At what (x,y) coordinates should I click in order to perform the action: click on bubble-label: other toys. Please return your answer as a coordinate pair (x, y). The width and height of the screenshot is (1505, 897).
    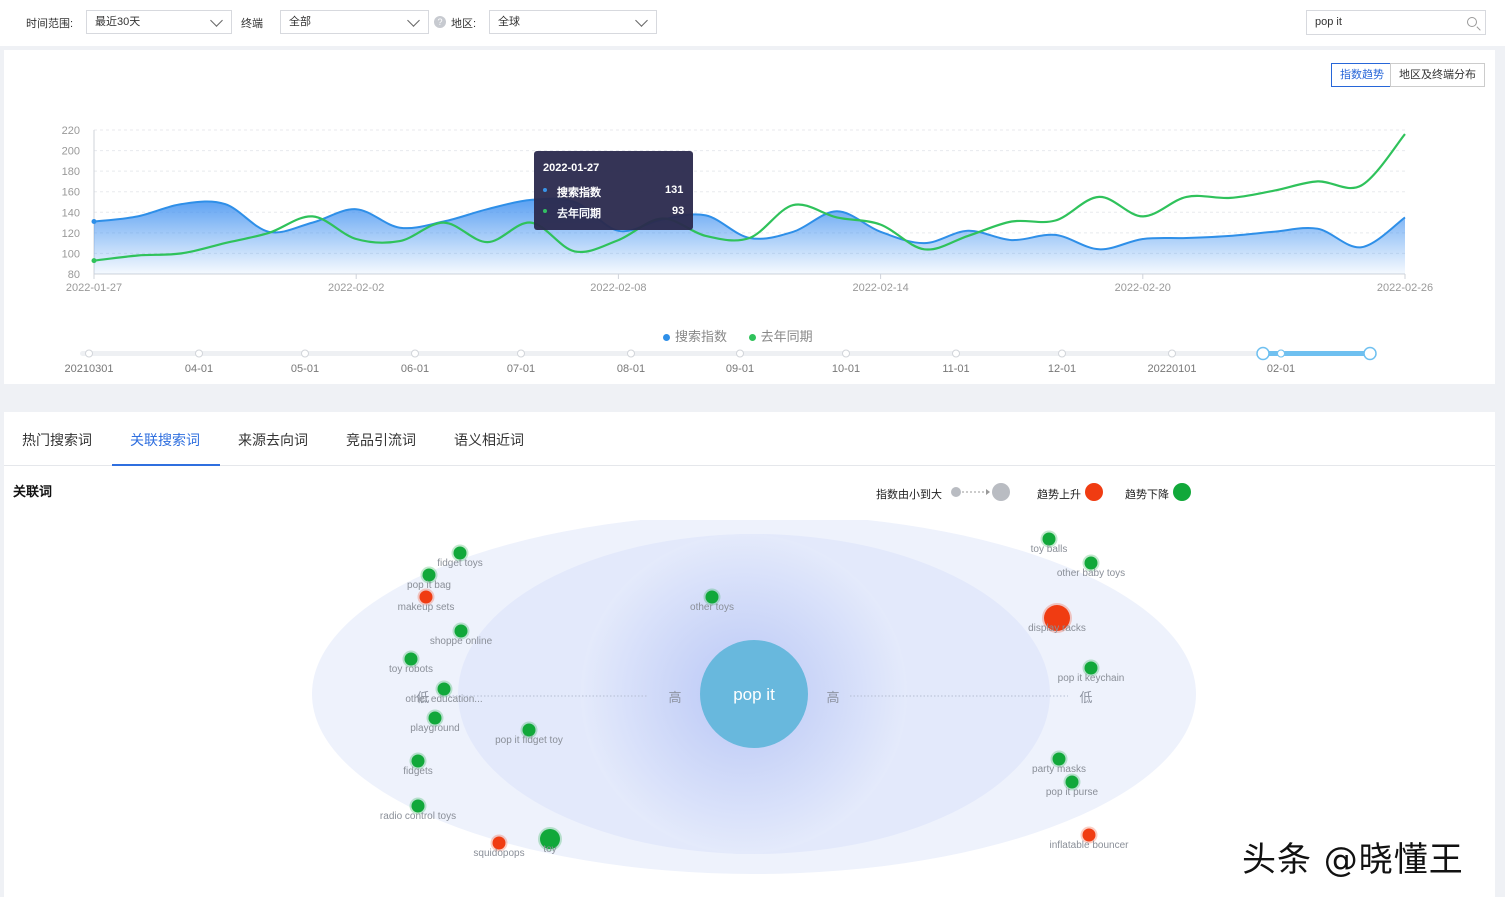
    Looking at the image, I should click on (712, 607).